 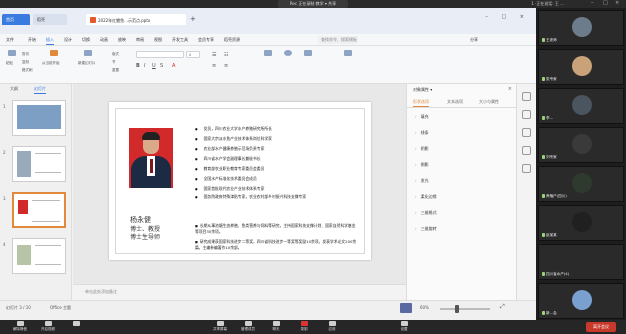 What do you see at coordinates (206, 40) in the screenshot?
I see `menu-member: 会员专享` at bounding box center [206, 40].